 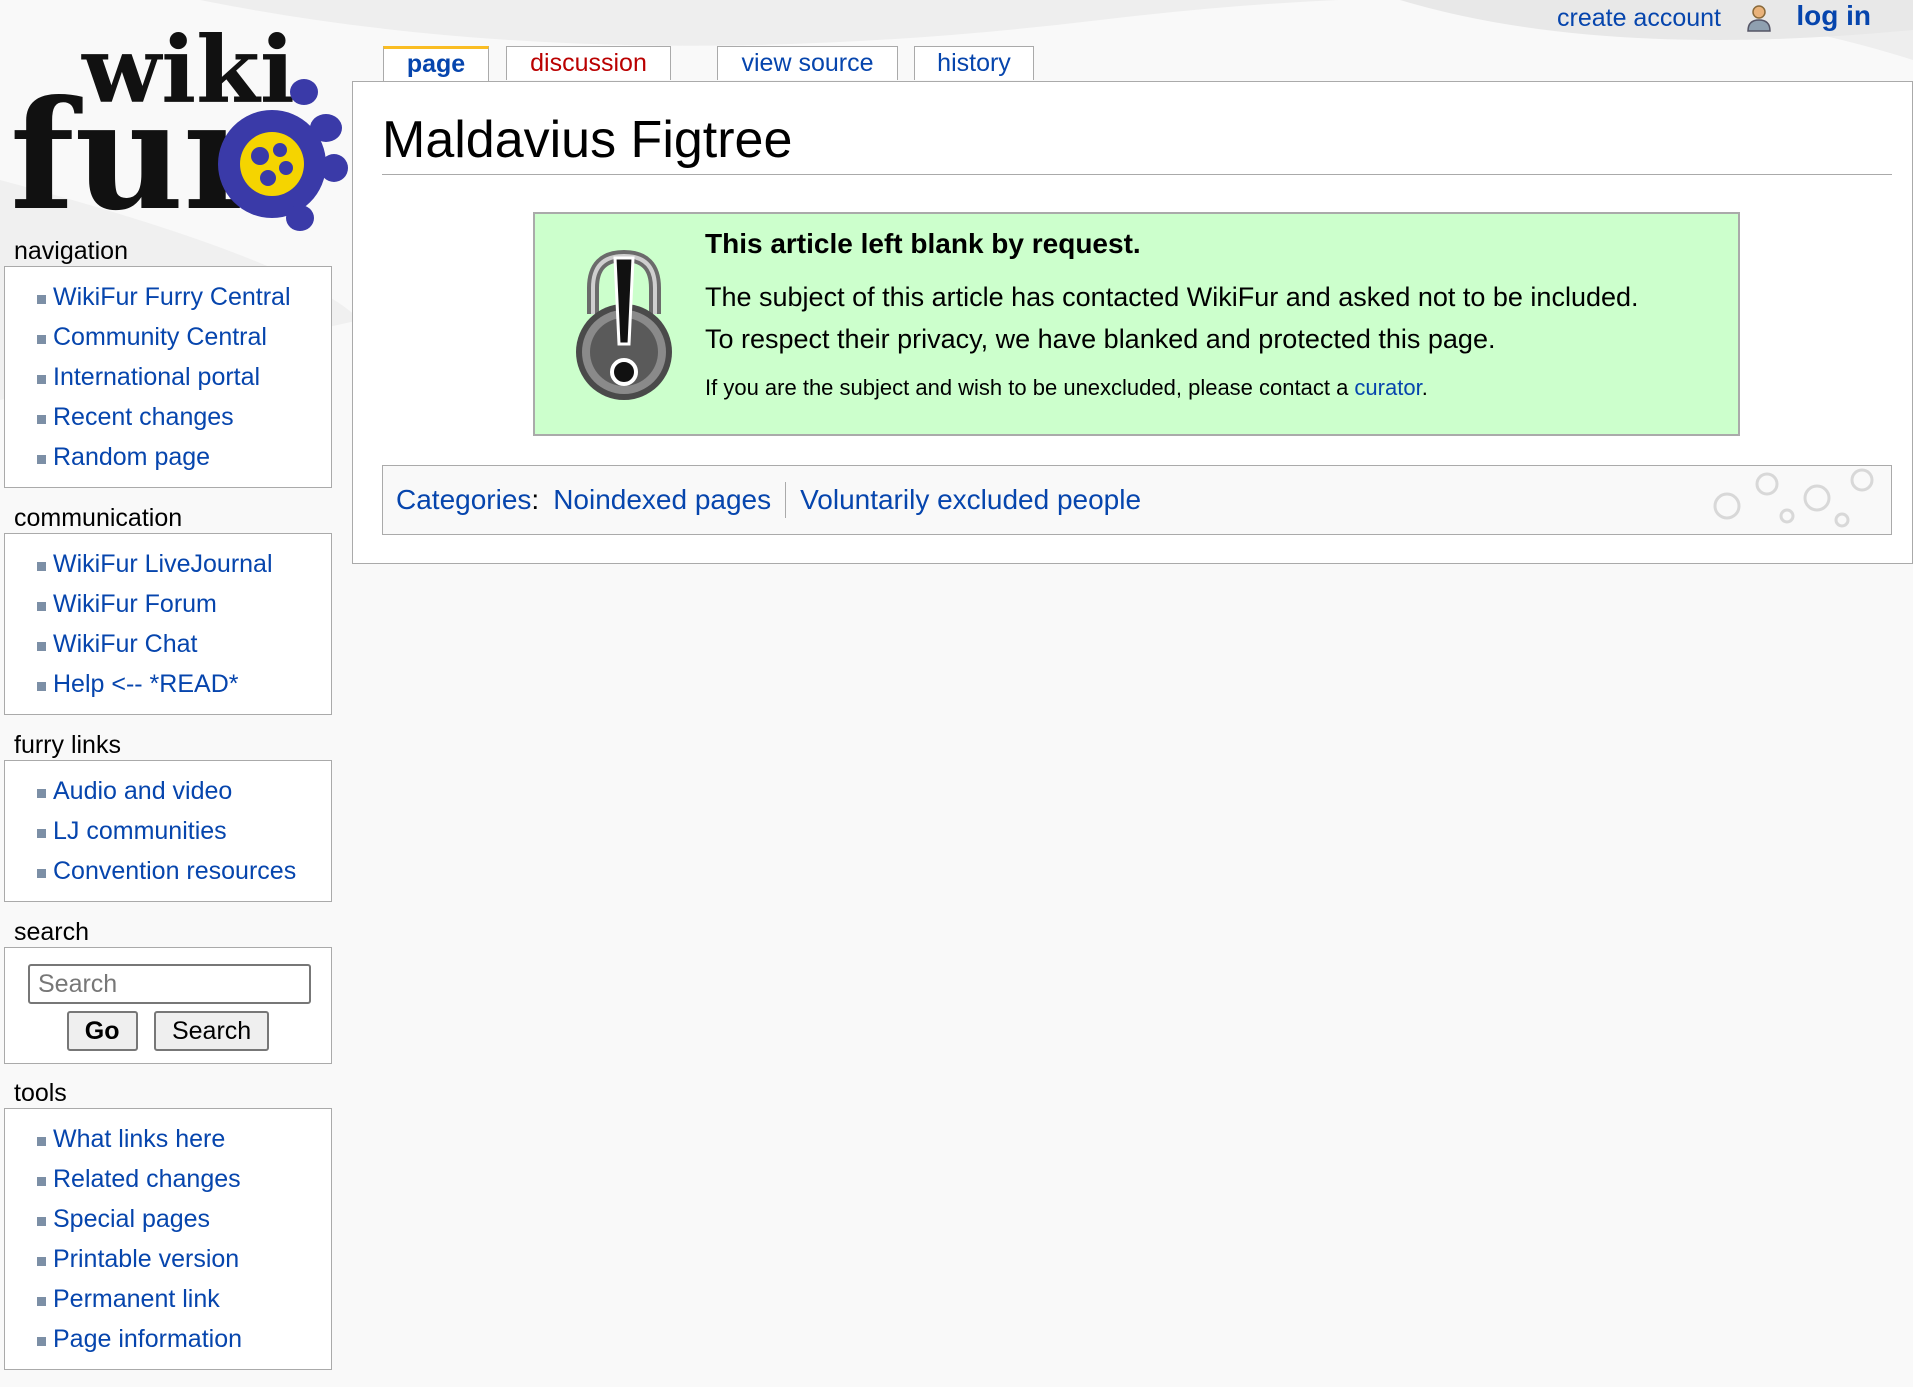 I want to click on nav-link-community-central: Community Central, so click(x=160, y=337).